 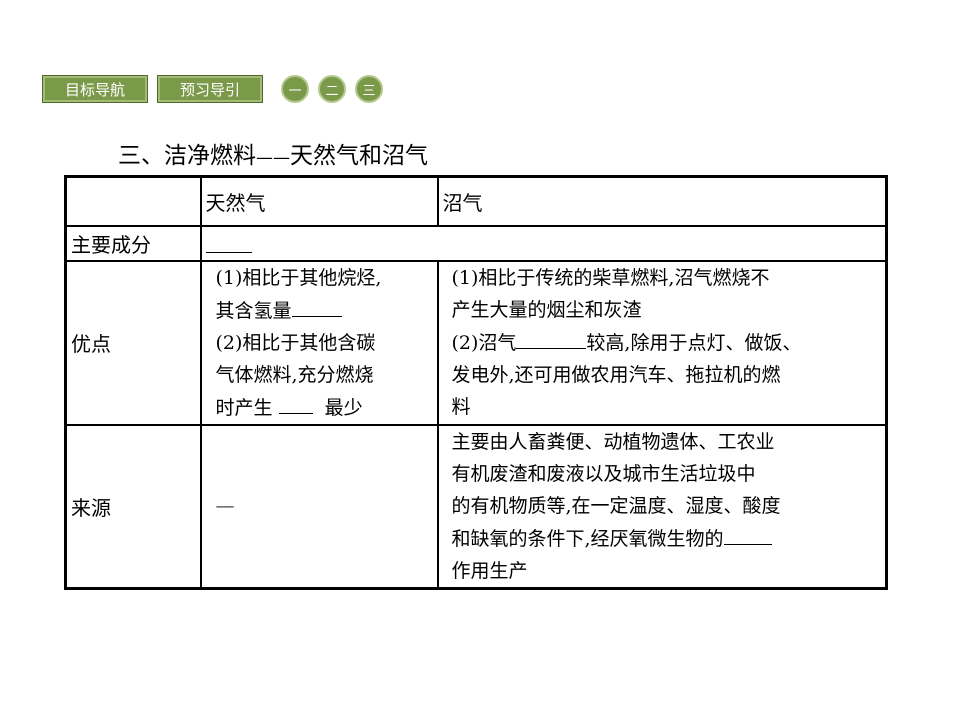 What do you see at coordinates (295, 89) in the screenshot?
I see `section-1-button: 一` at bounding box center [295, 89].